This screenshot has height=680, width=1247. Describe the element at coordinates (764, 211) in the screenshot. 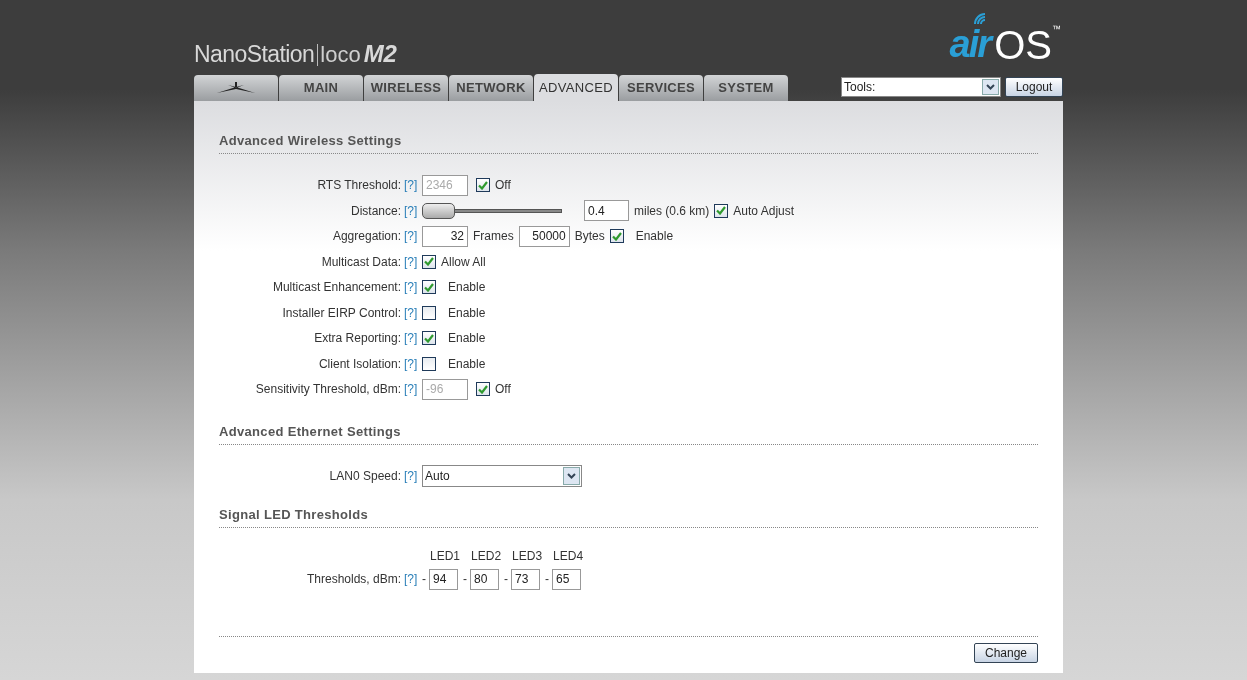

I see `checkbox-label: Auto Adjust` at that location.